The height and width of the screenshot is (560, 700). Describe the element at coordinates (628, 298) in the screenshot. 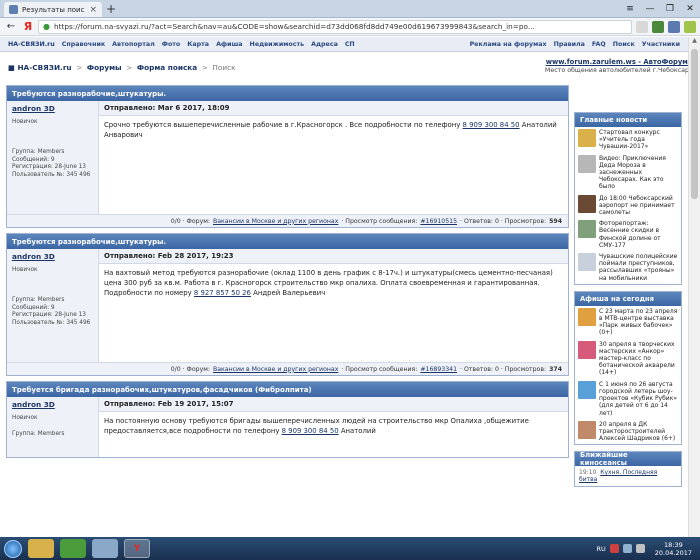

I see `afisha-box-title: Афиша на сегодня` at that location.